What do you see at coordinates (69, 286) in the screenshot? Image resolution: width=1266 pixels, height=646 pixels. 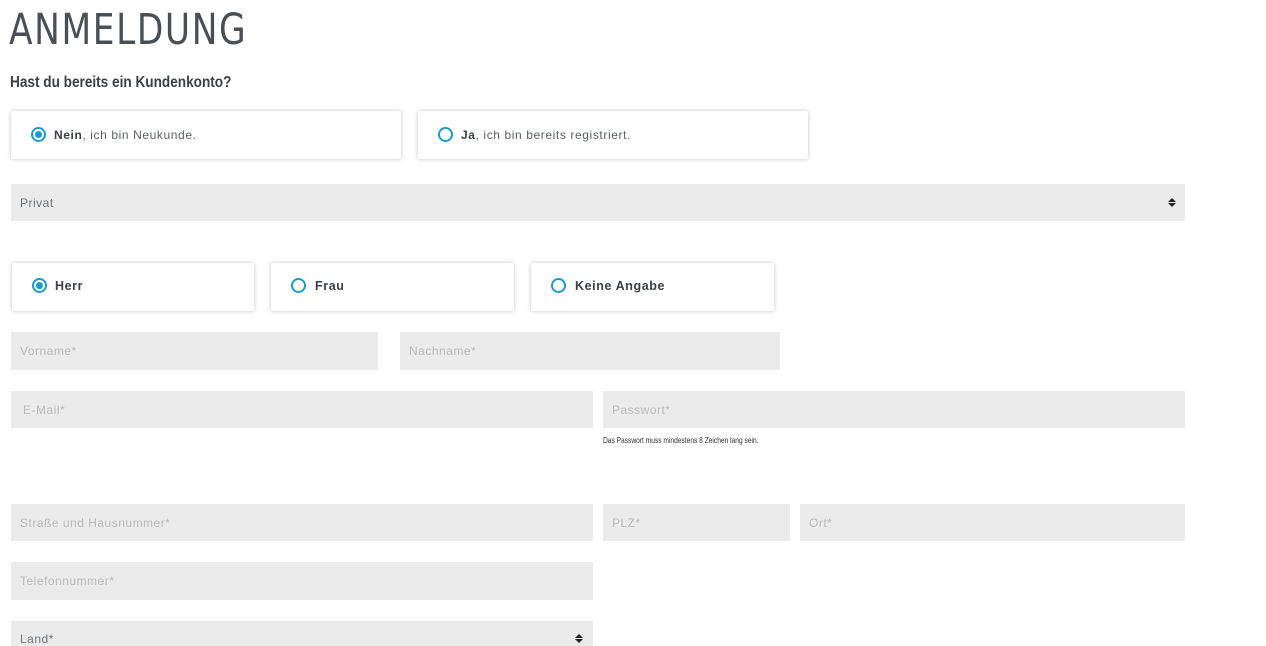 I see `radio-herr-label: Herr` at bounding box center [69, 286].